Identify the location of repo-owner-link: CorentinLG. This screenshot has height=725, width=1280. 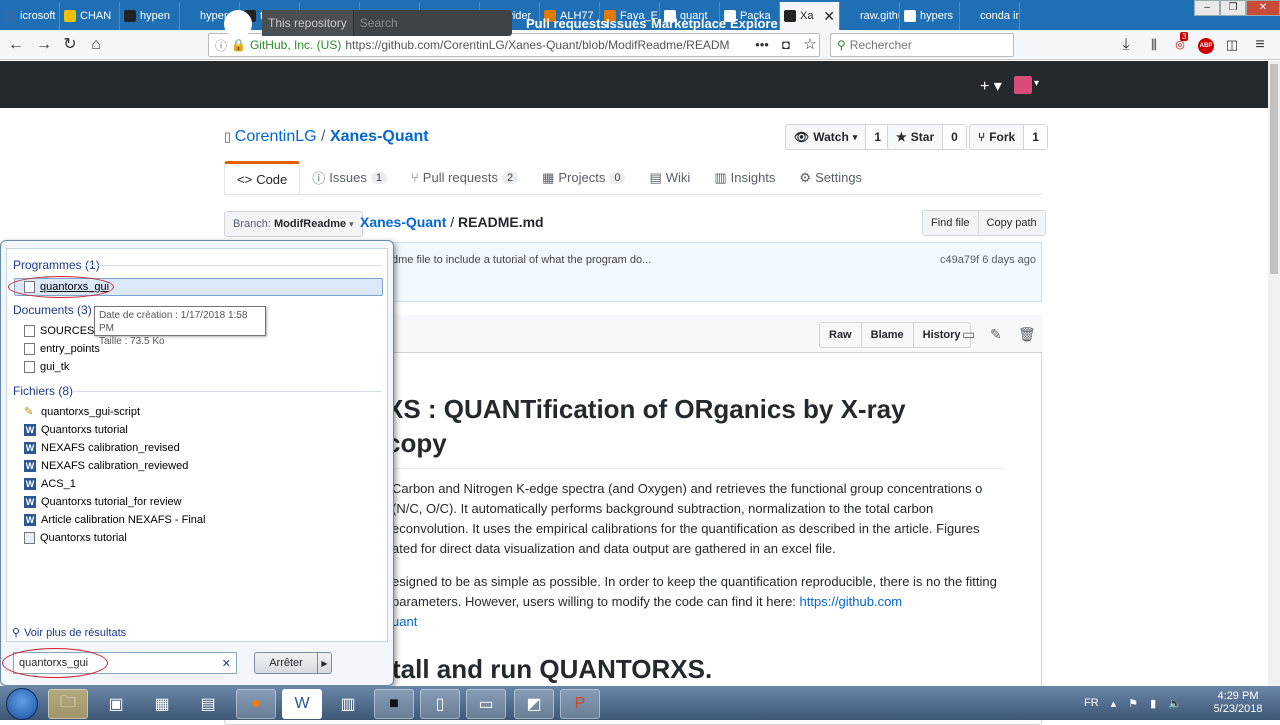
(276, 136).